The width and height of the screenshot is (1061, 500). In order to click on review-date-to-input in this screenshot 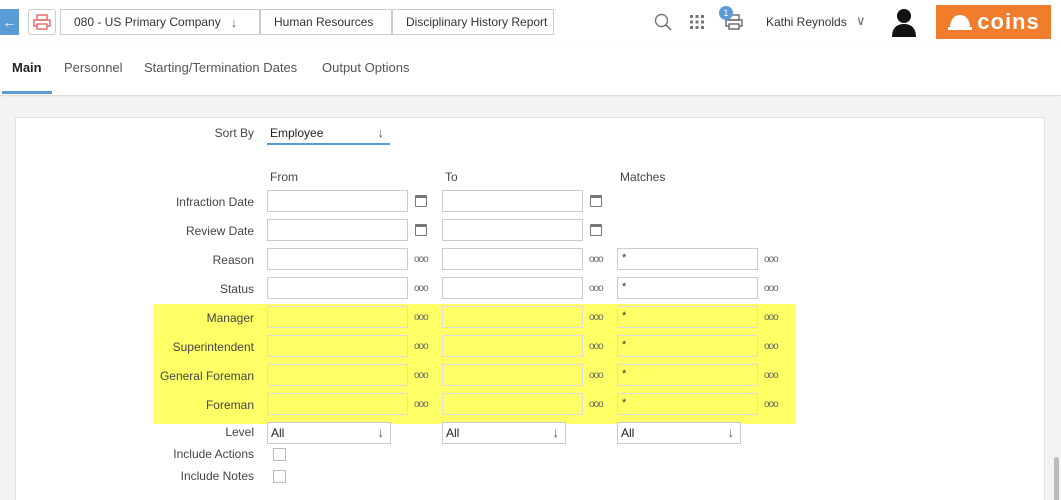, I will do `click(512, 230)`.